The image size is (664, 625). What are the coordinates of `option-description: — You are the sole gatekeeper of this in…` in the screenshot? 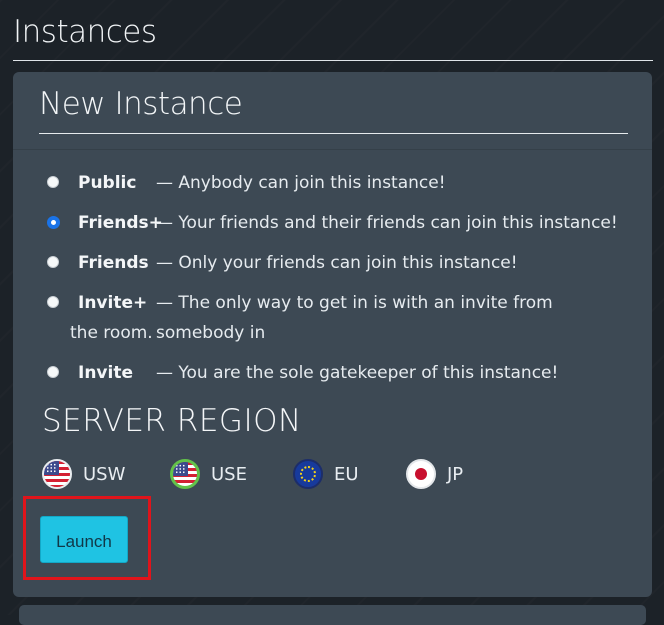 It's located at (357, 373).